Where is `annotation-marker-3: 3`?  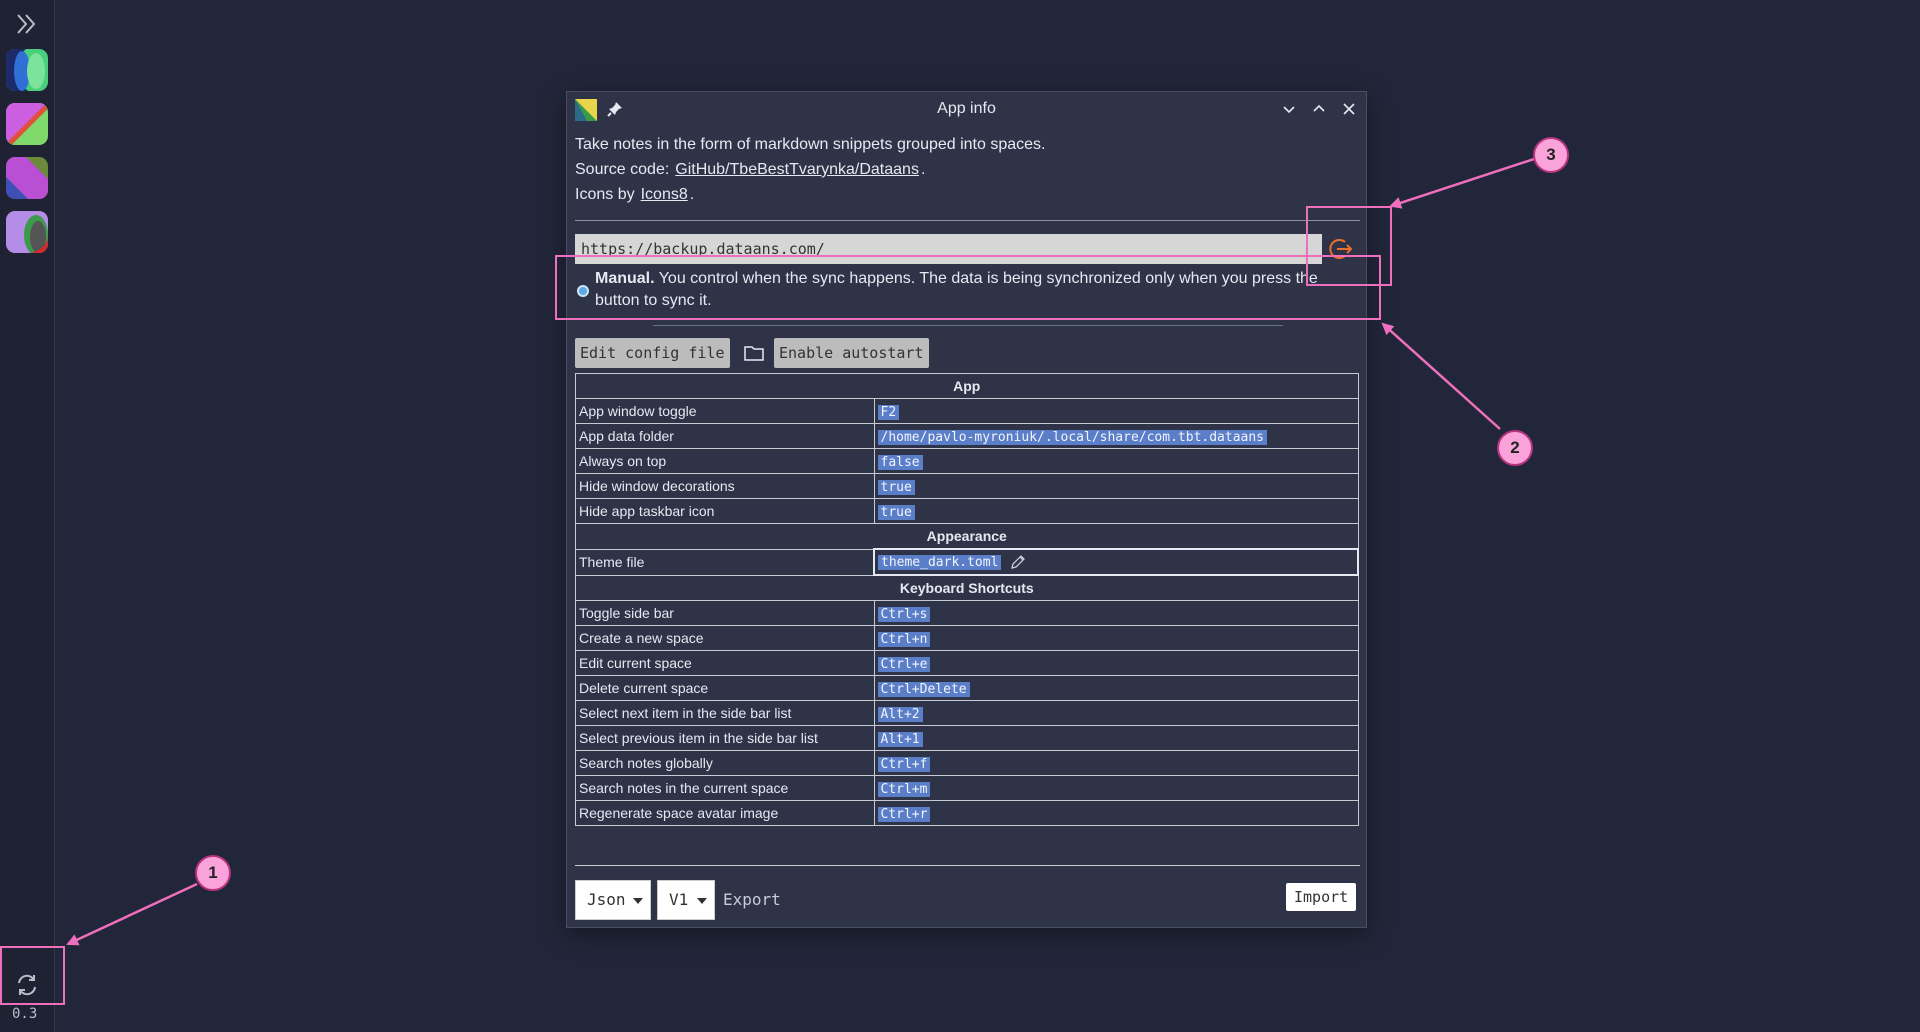 annotation-marker-3: 3 is located at coordinates (1551, 155).